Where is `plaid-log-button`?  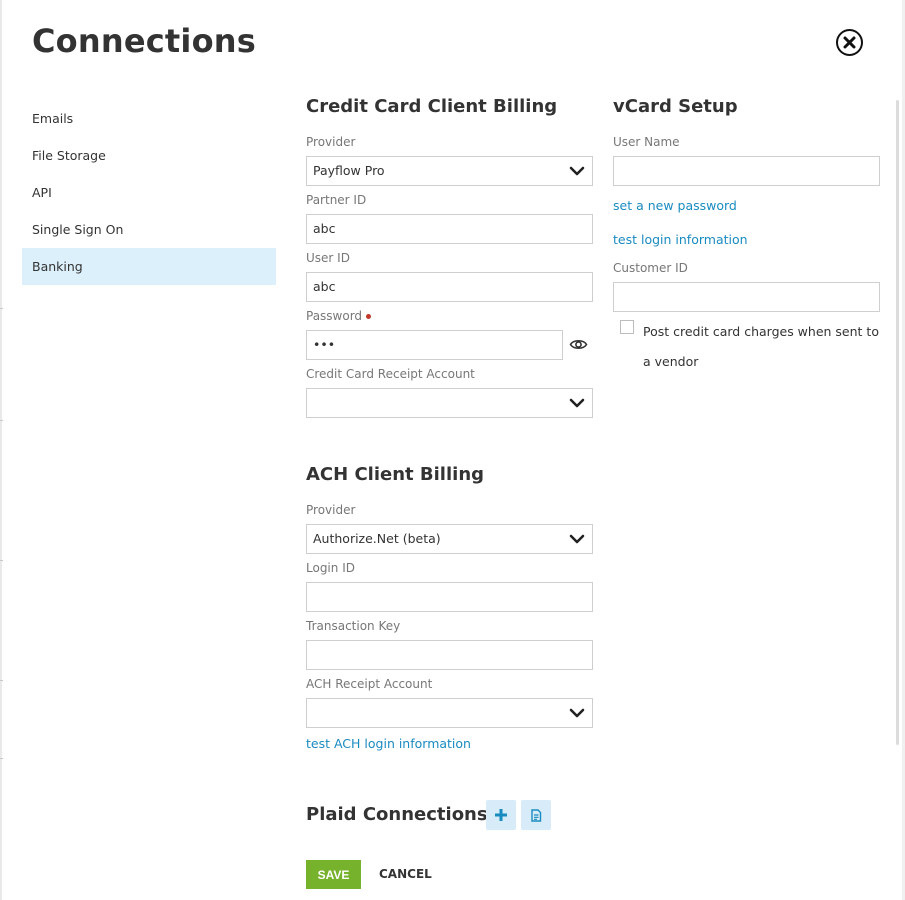 plaid-log-button is located at coordinates (536, 815).